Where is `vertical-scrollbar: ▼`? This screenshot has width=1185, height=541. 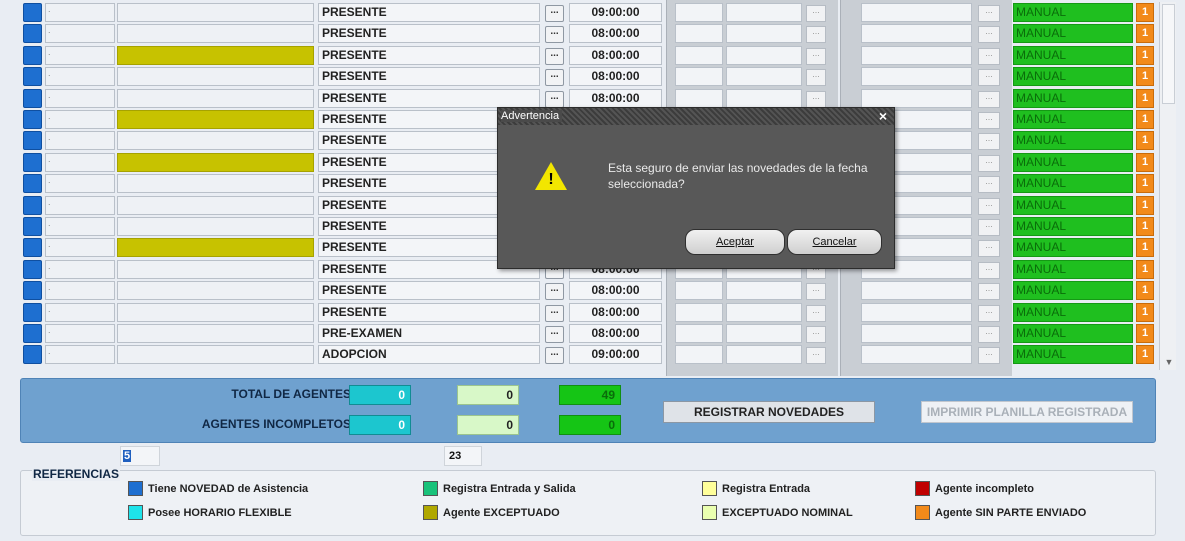
vertical-scrollbar: ▼ is located at coordinates (1167, 186).